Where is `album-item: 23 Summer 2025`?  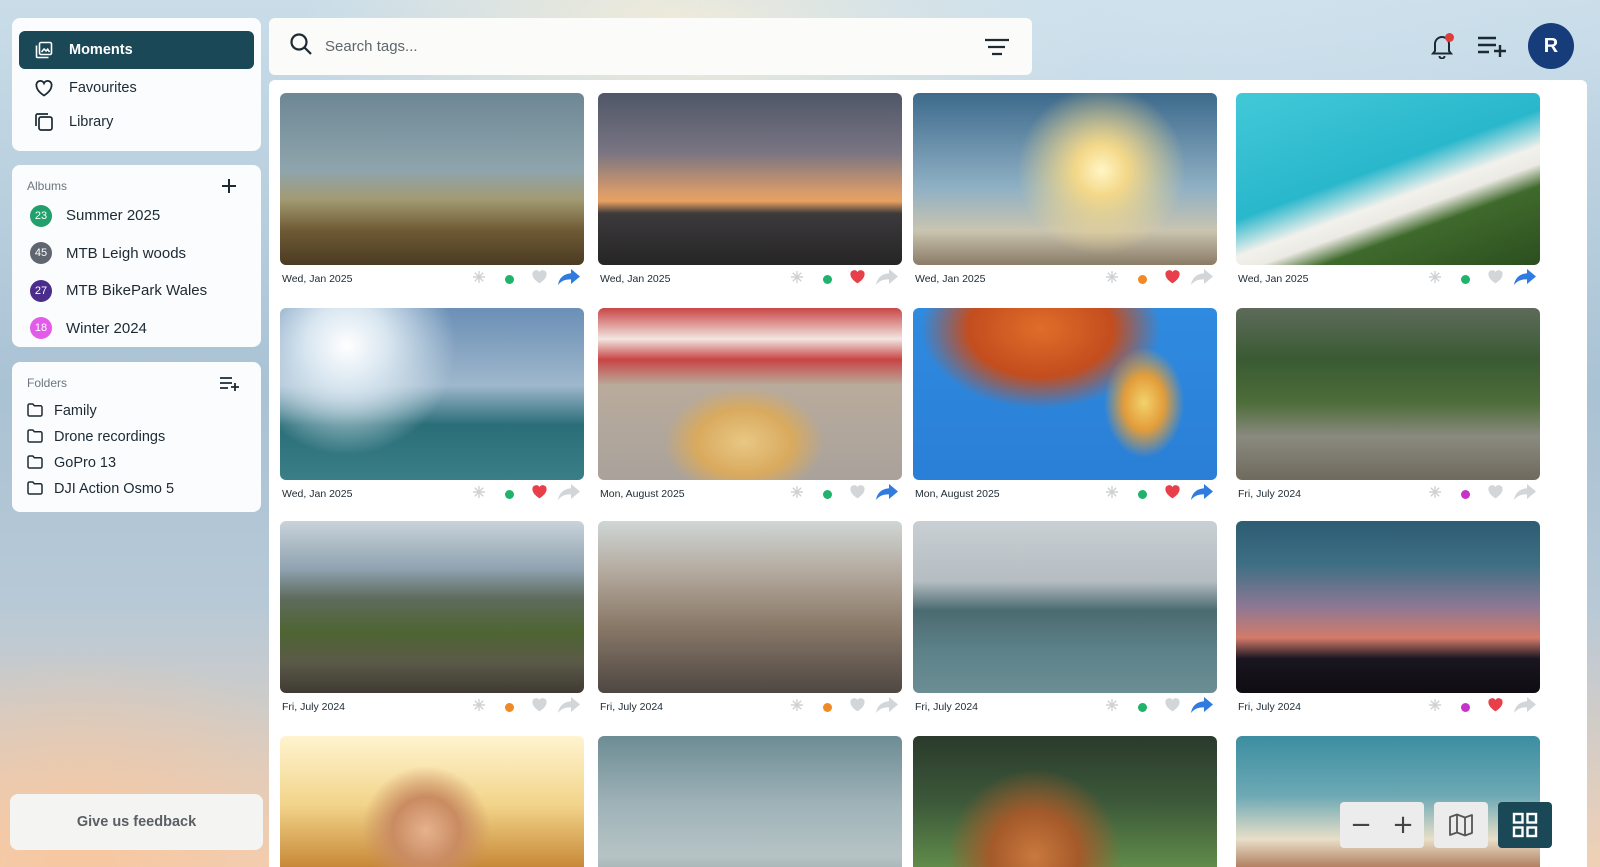
album-item: 23 Summer 2025 is located at coordinates (136, 216).